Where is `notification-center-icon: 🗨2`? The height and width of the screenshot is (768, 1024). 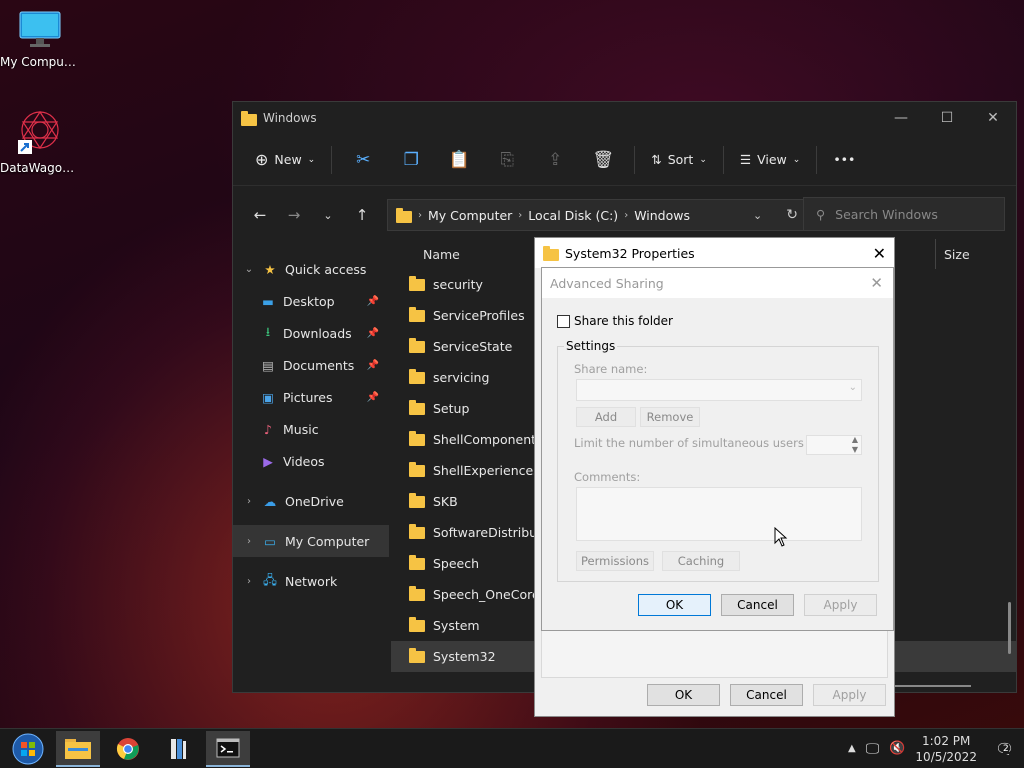
notification-center-icon: 🗨2 is located at coordinates (1004, 749).